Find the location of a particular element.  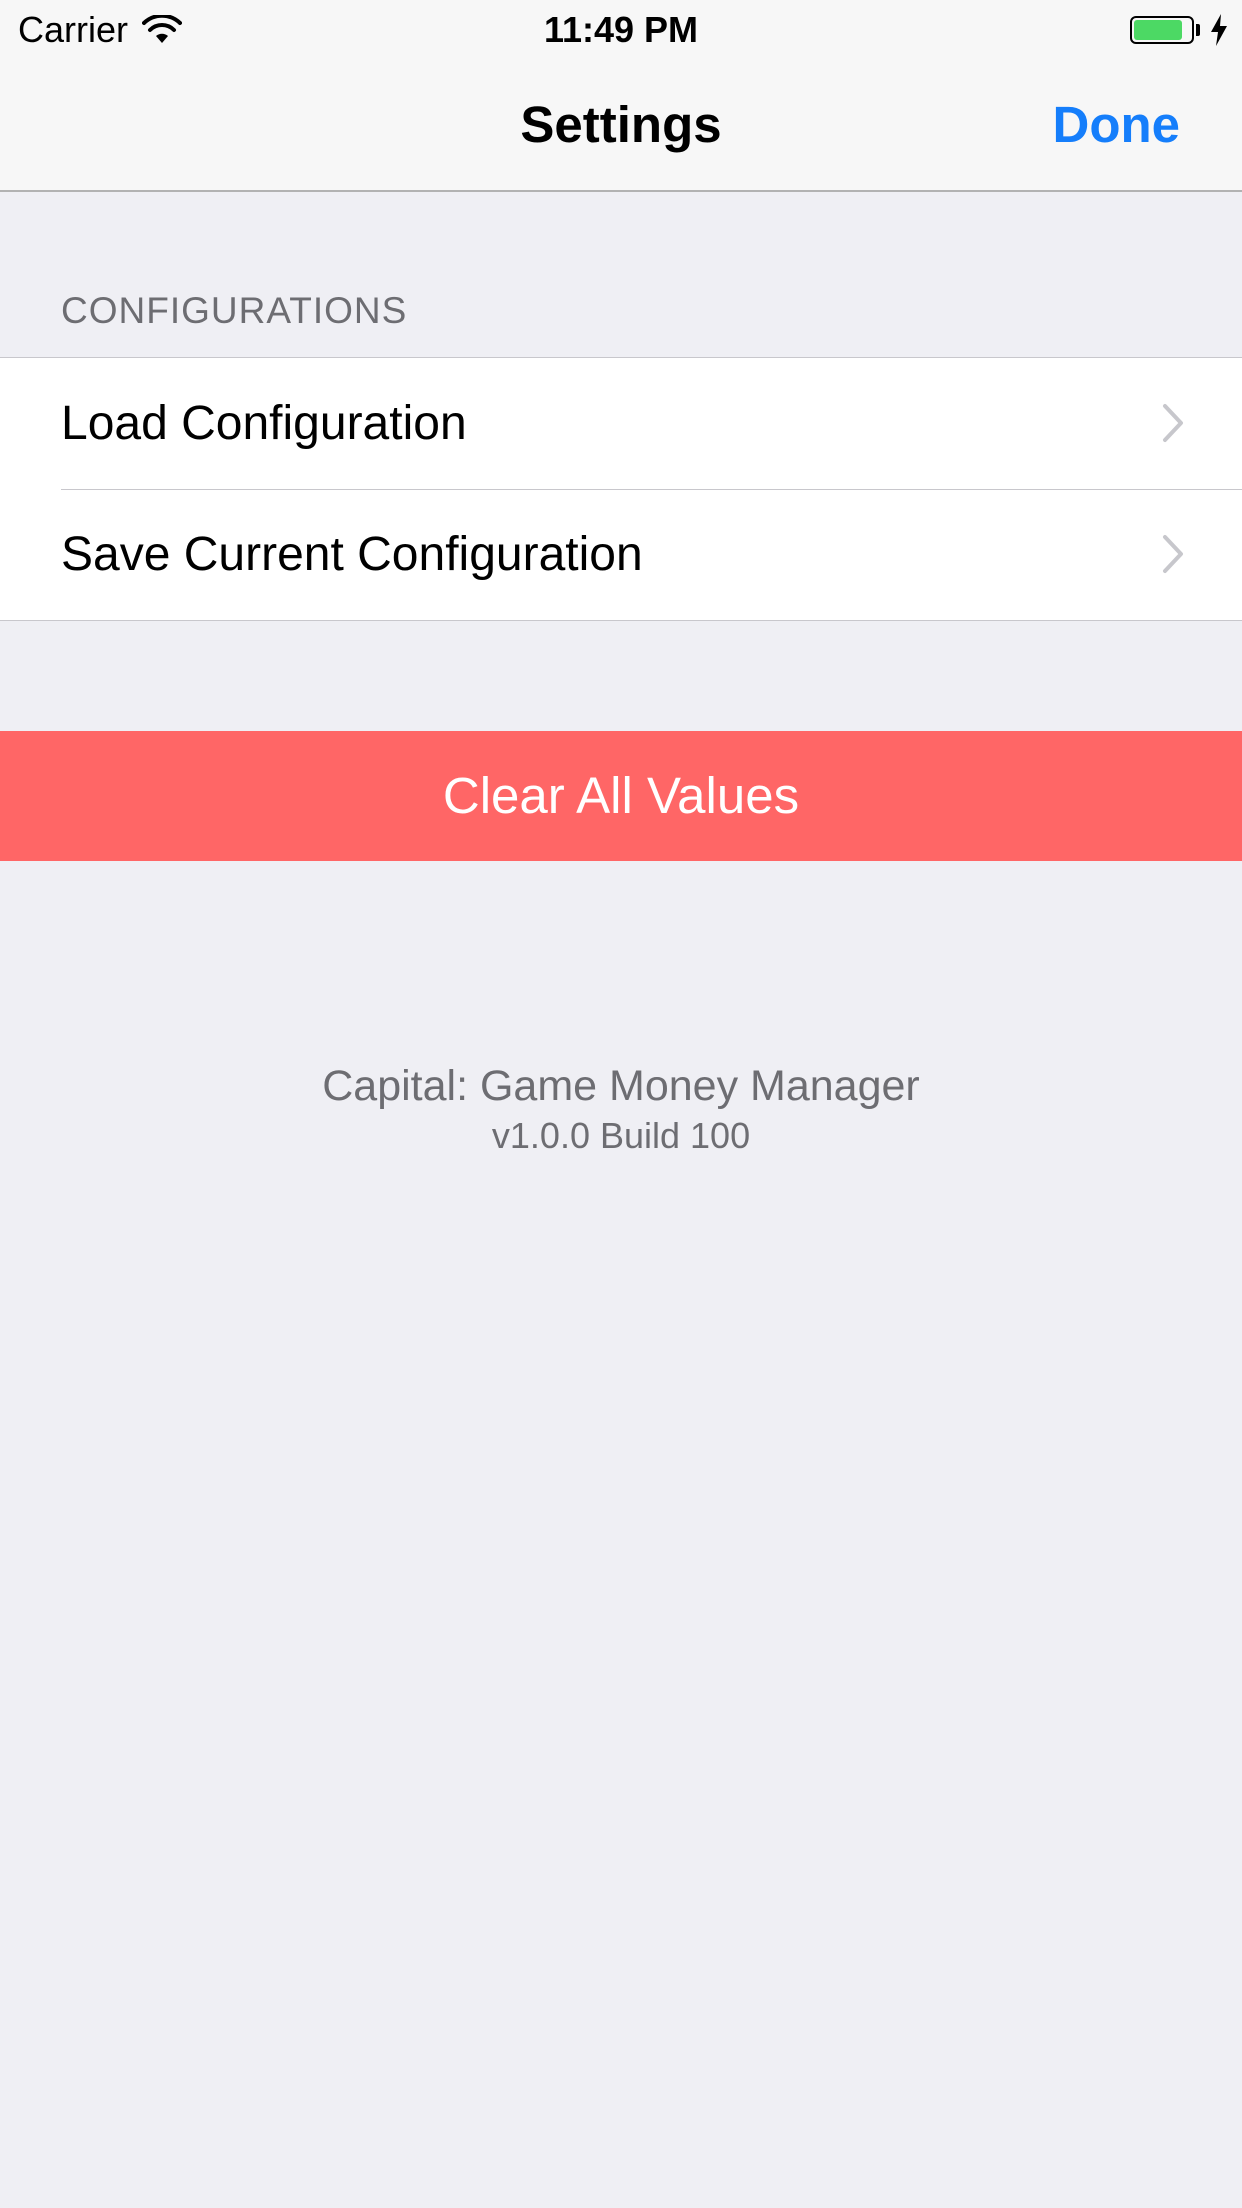

battery-icon is located at coordinates (1162, 30).